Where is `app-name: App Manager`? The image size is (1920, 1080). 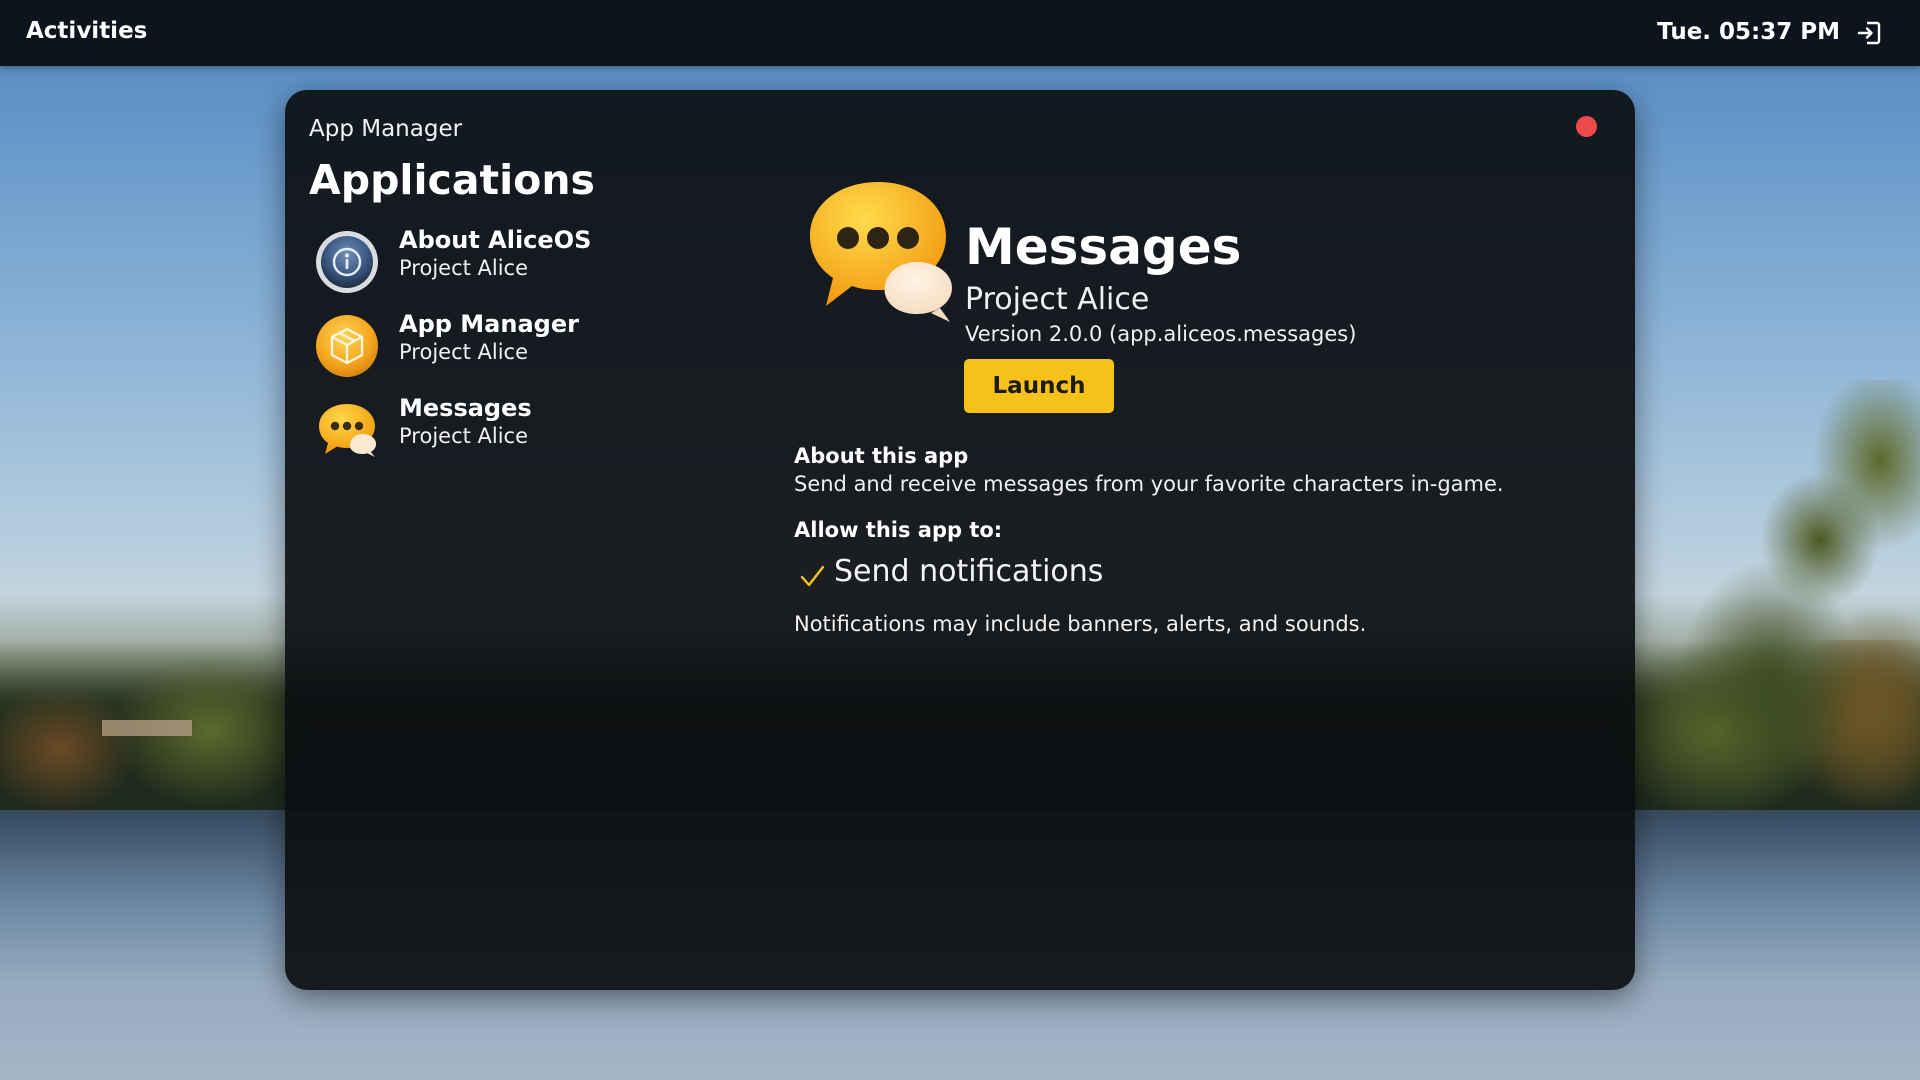
app-name: App Manager is located at coordinates (489, 324).